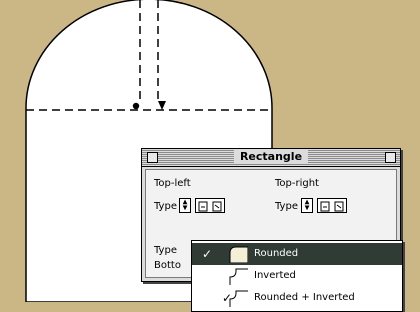 The height and width of the screenshot is (312, 420). I want to click on menu-item-label: Inverted, so click(275, 275).